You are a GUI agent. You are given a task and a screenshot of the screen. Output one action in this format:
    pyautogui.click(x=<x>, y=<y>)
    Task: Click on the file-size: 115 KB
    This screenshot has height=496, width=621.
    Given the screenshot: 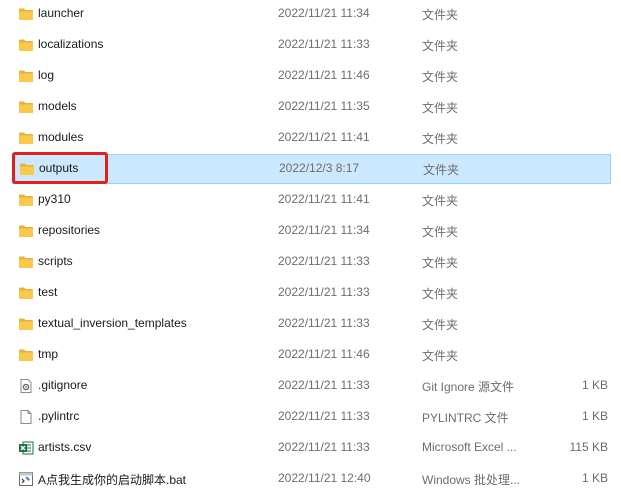 What is the action you would take?
    pyautogui.click(x=588, y=447)
    